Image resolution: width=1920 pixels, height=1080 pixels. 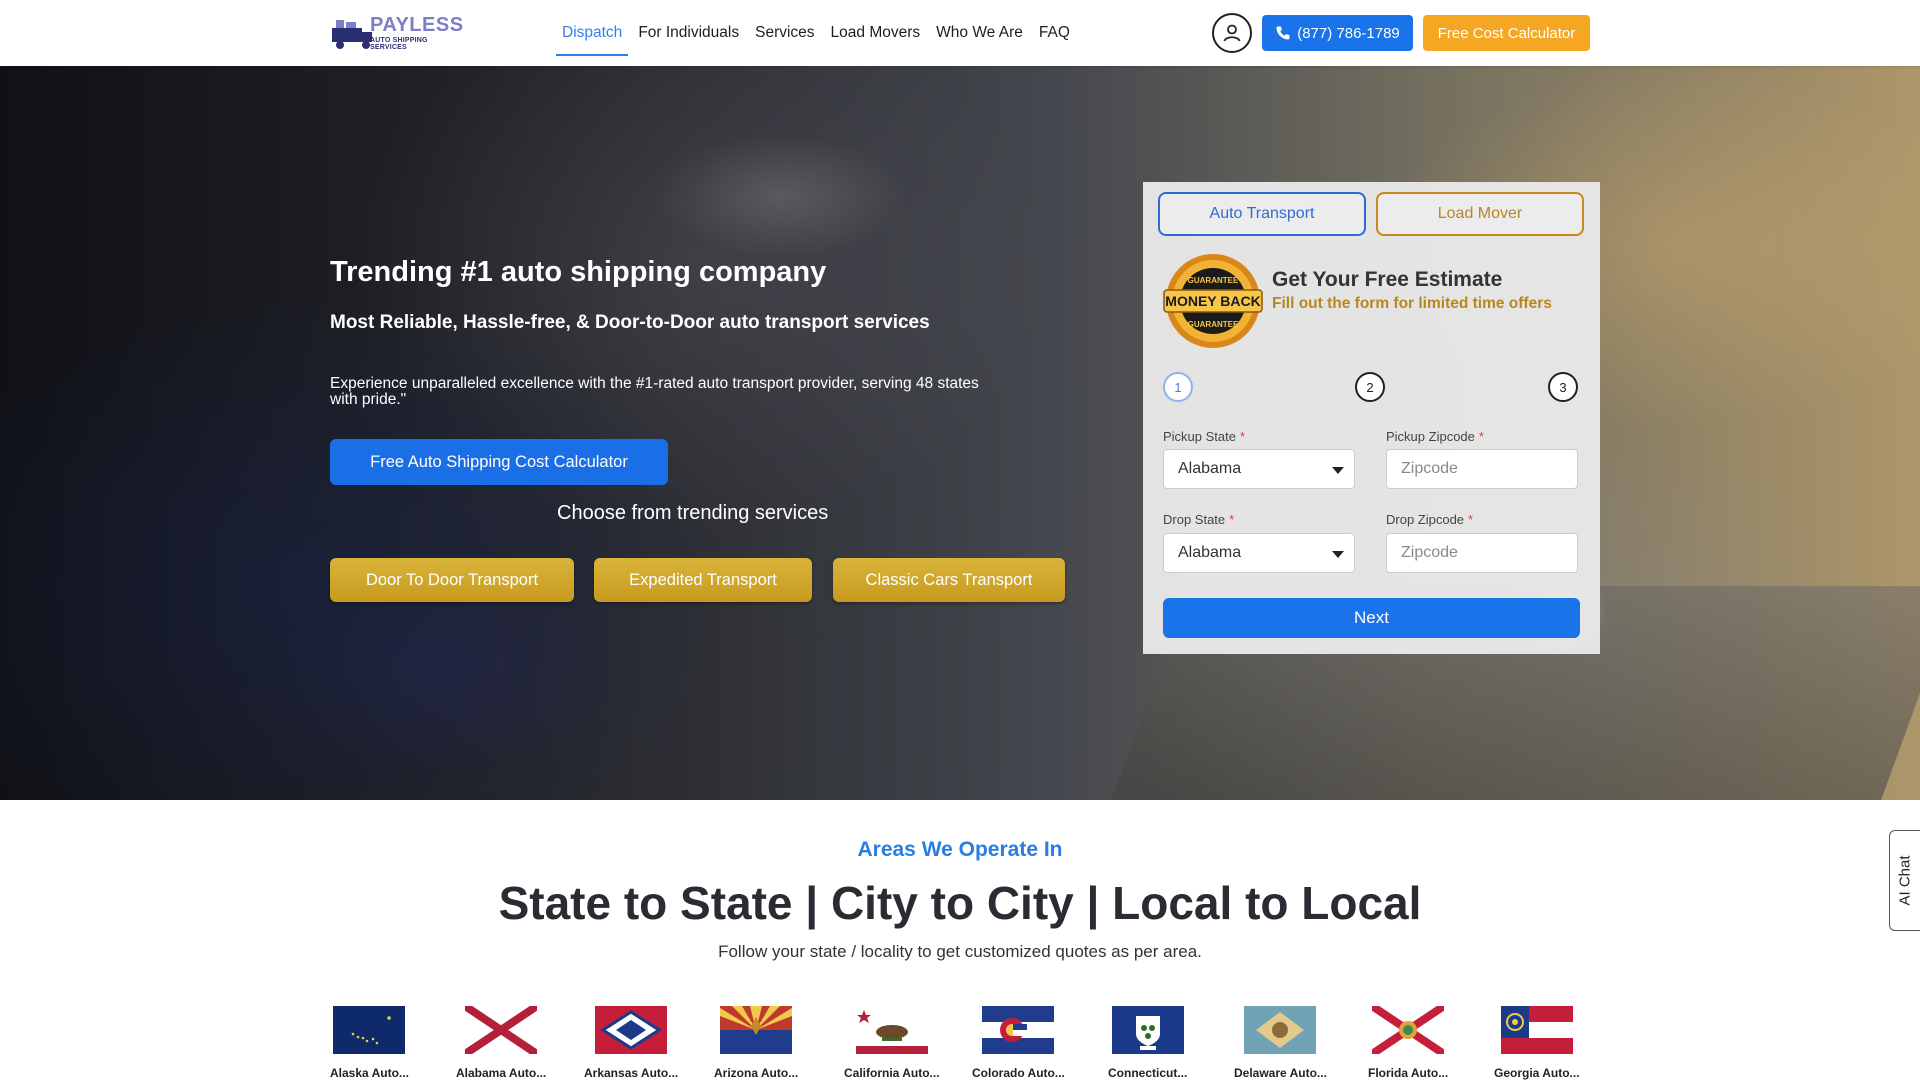 I want to click on hero-title: Trending #1 auto shipping company, so click(x=578, y=272).